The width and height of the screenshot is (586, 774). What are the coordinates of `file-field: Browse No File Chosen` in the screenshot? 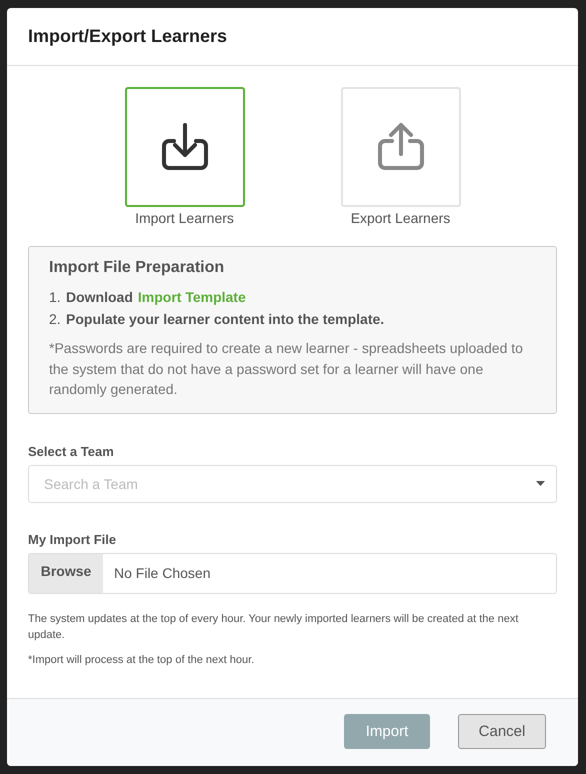 It's located at (292, 573).